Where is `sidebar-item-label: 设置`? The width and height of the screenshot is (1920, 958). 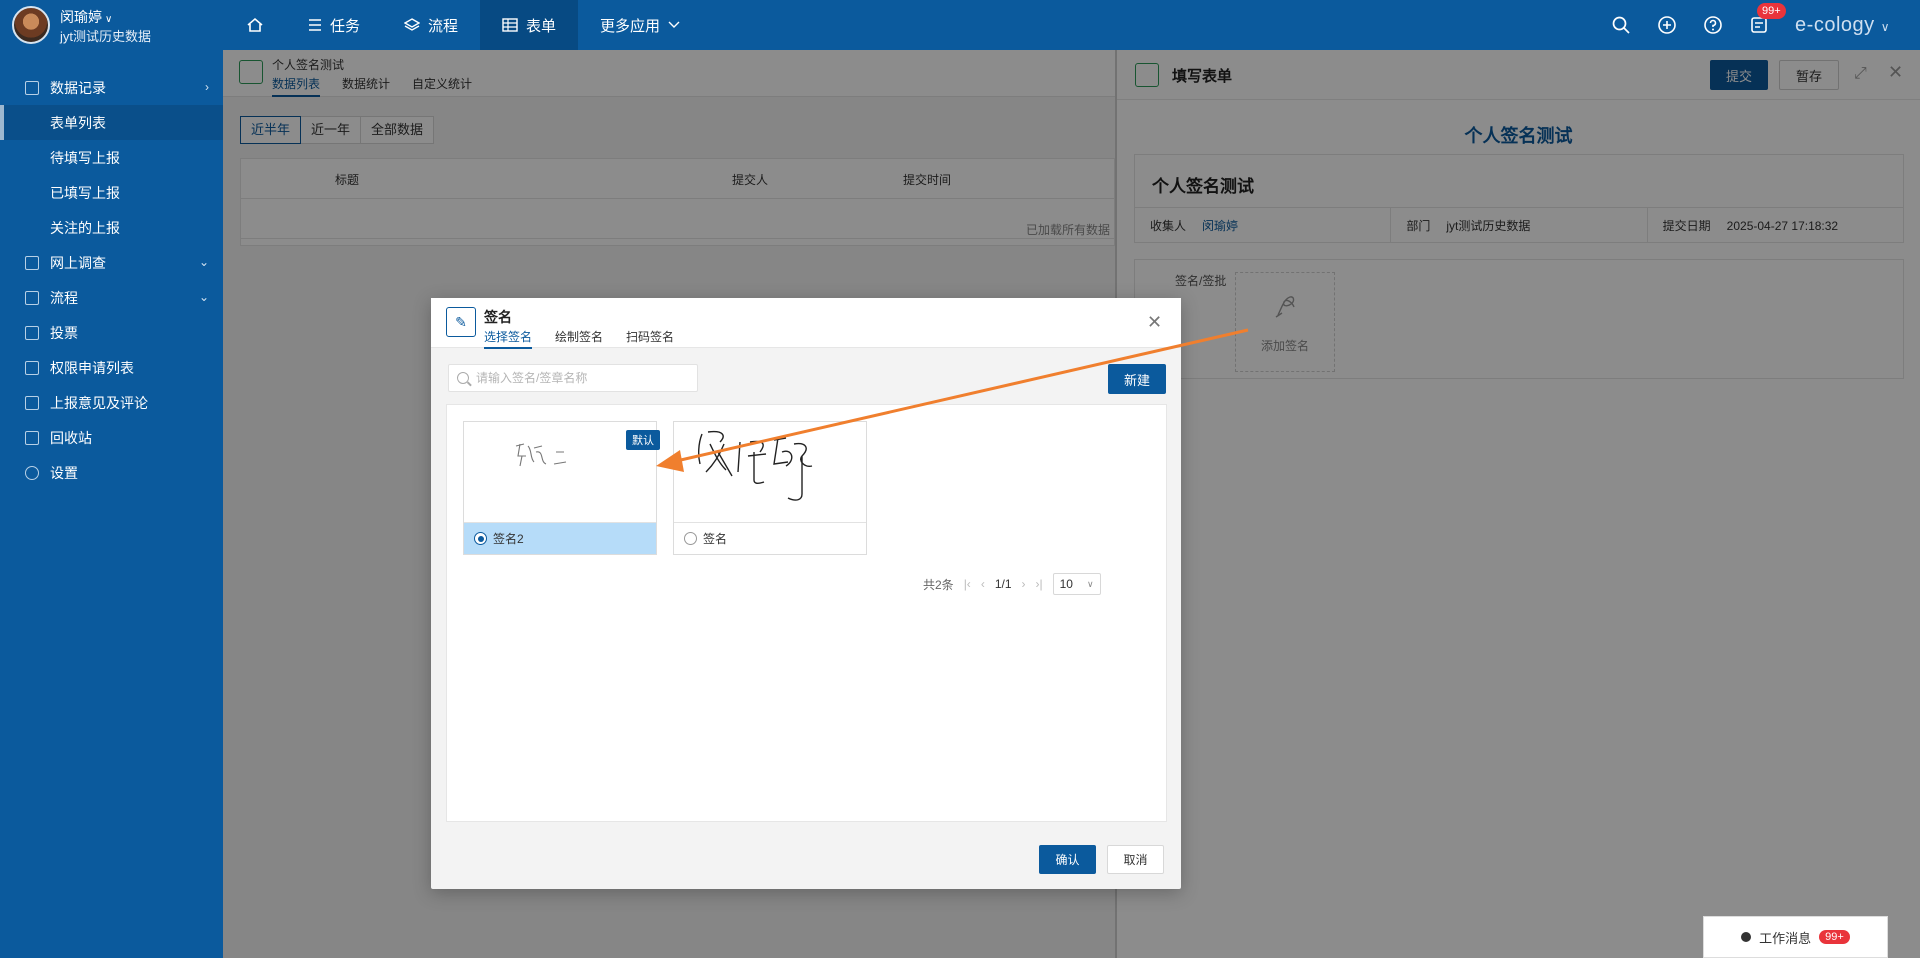
sidebar-item-label: 设置 is located at coordinates (64, 472).